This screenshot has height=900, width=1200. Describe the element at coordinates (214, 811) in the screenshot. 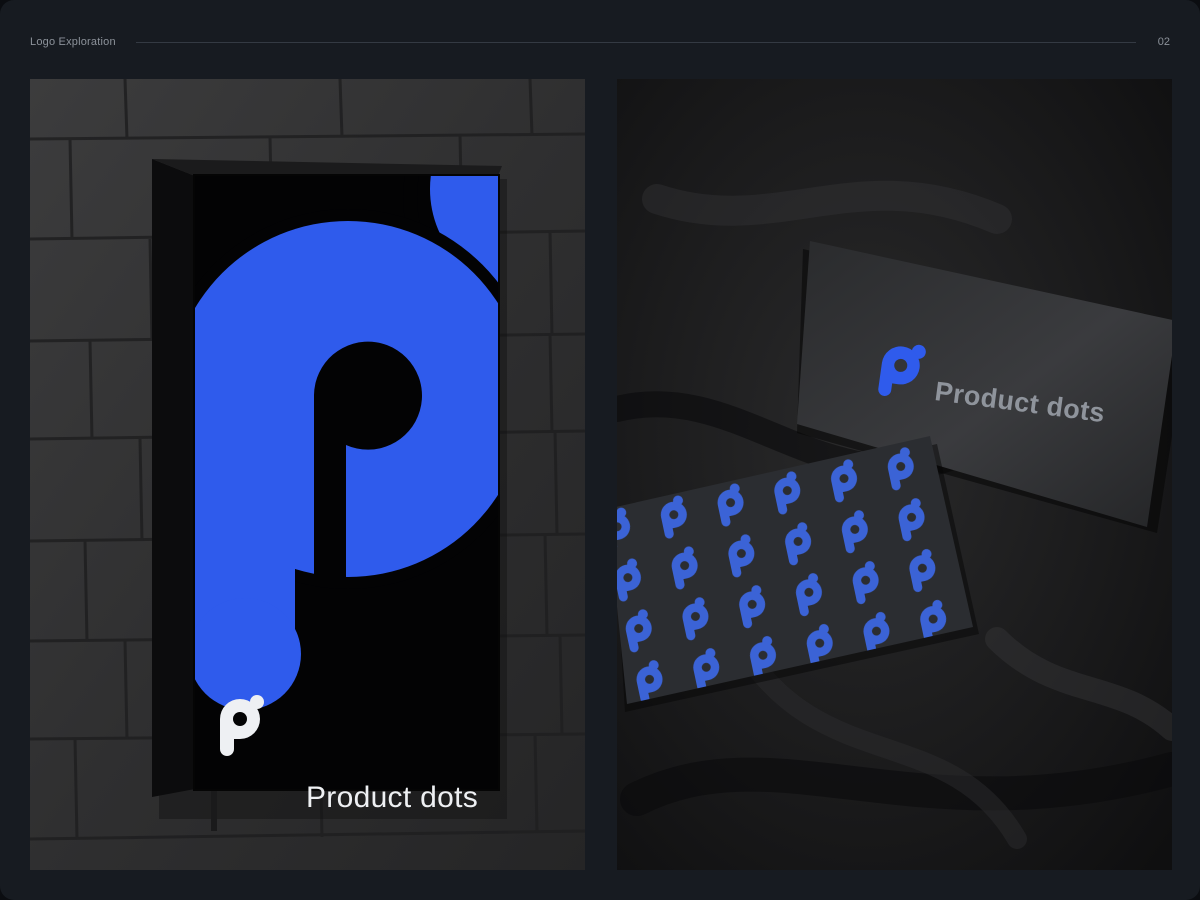

I see `sign-mount-bracket` at that location.